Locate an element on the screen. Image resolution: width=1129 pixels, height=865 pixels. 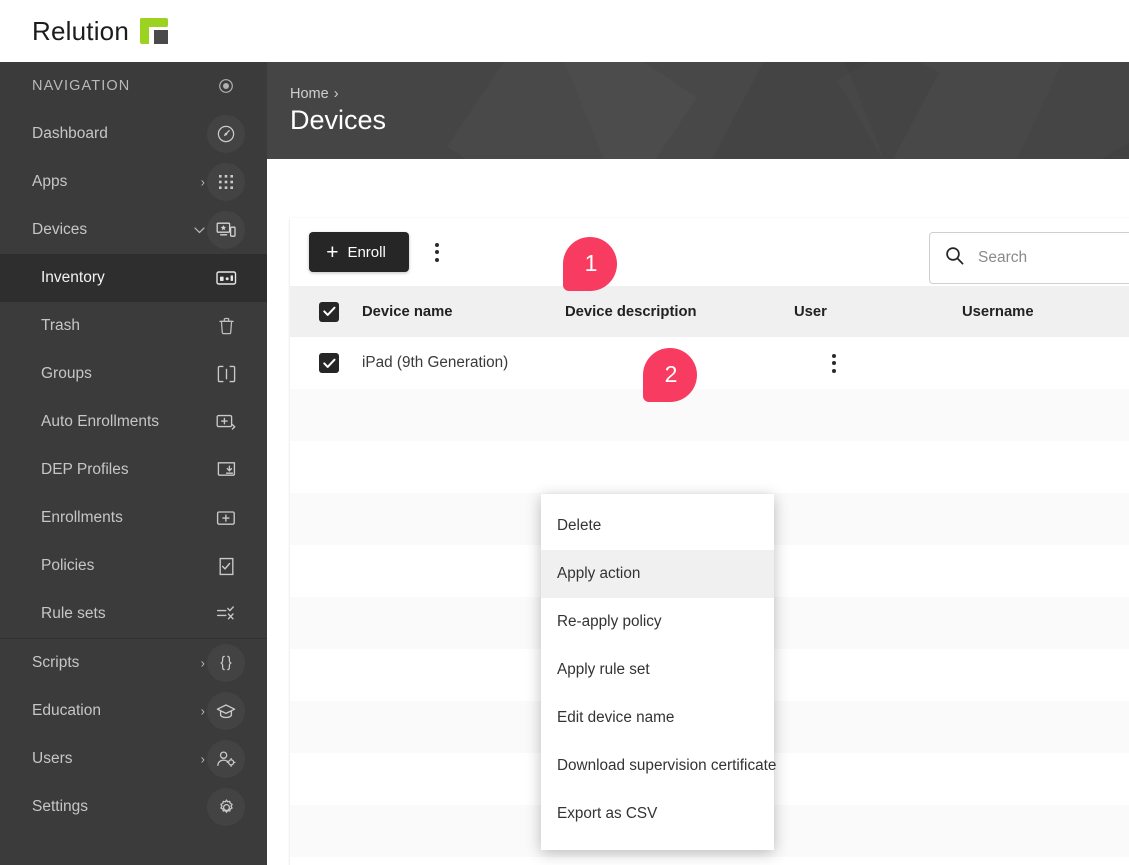
sidebar-header: NAVIGATION is located at coordinates (133, 86).